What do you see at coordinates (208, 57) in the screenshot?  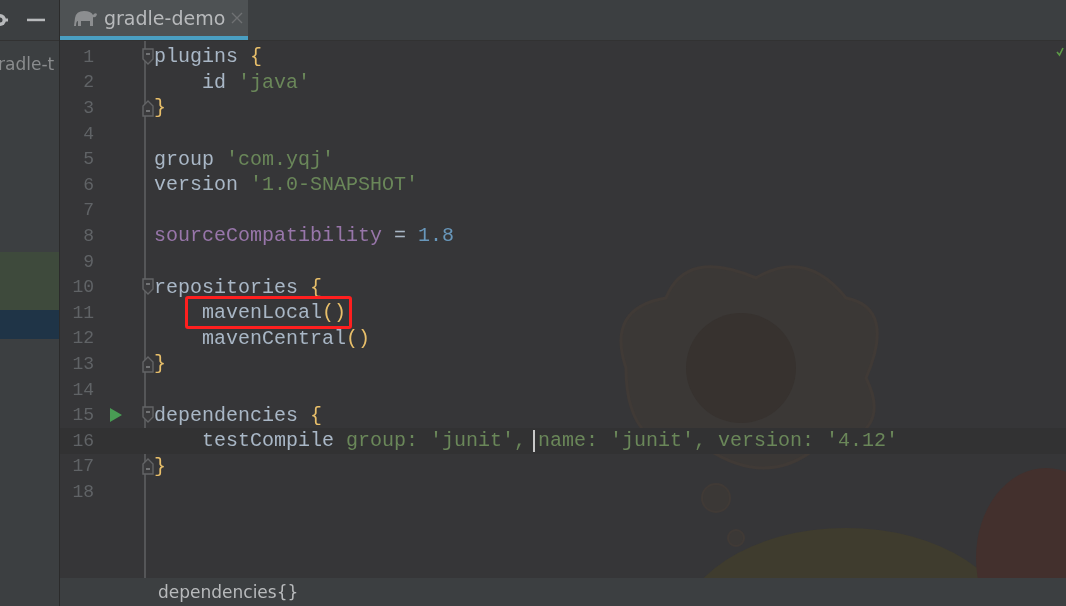 I see `code-line: plugins {` at bounding box center [208, 57].